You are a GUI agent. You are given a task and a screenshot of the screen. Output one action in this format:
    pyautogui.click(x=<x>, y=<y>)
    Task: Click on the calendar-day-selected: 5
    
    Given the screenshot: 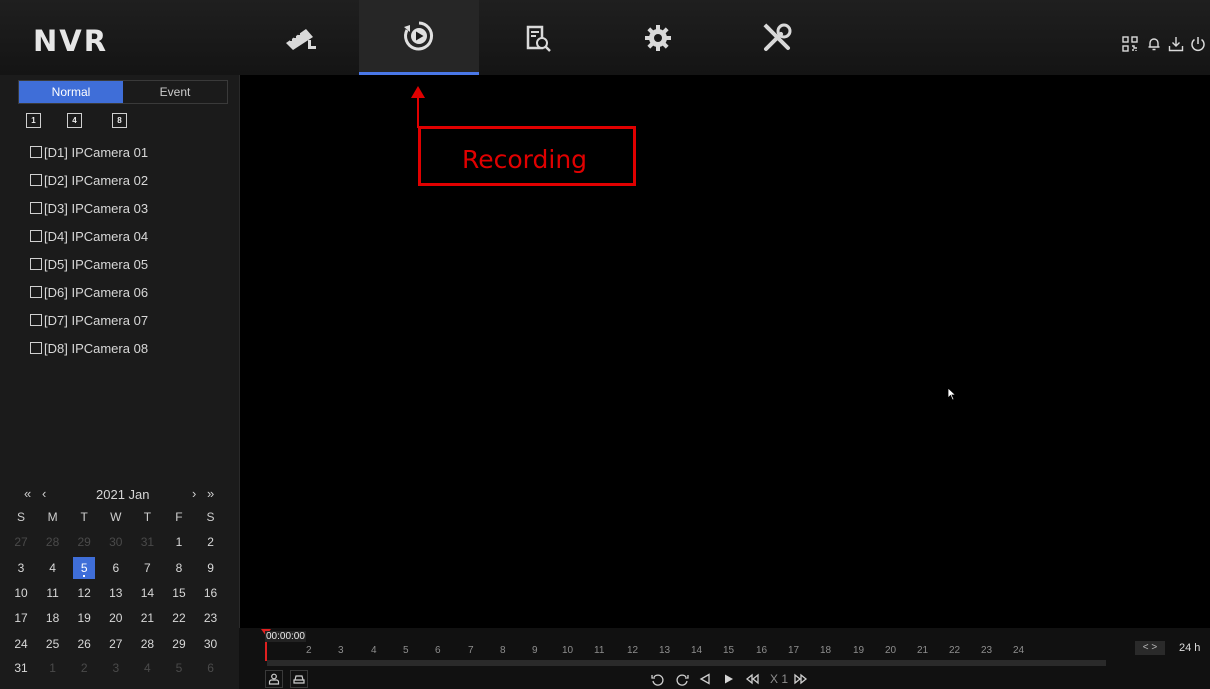 What is the action you would take?
    pyautogui.click(x=84, y=568)
    